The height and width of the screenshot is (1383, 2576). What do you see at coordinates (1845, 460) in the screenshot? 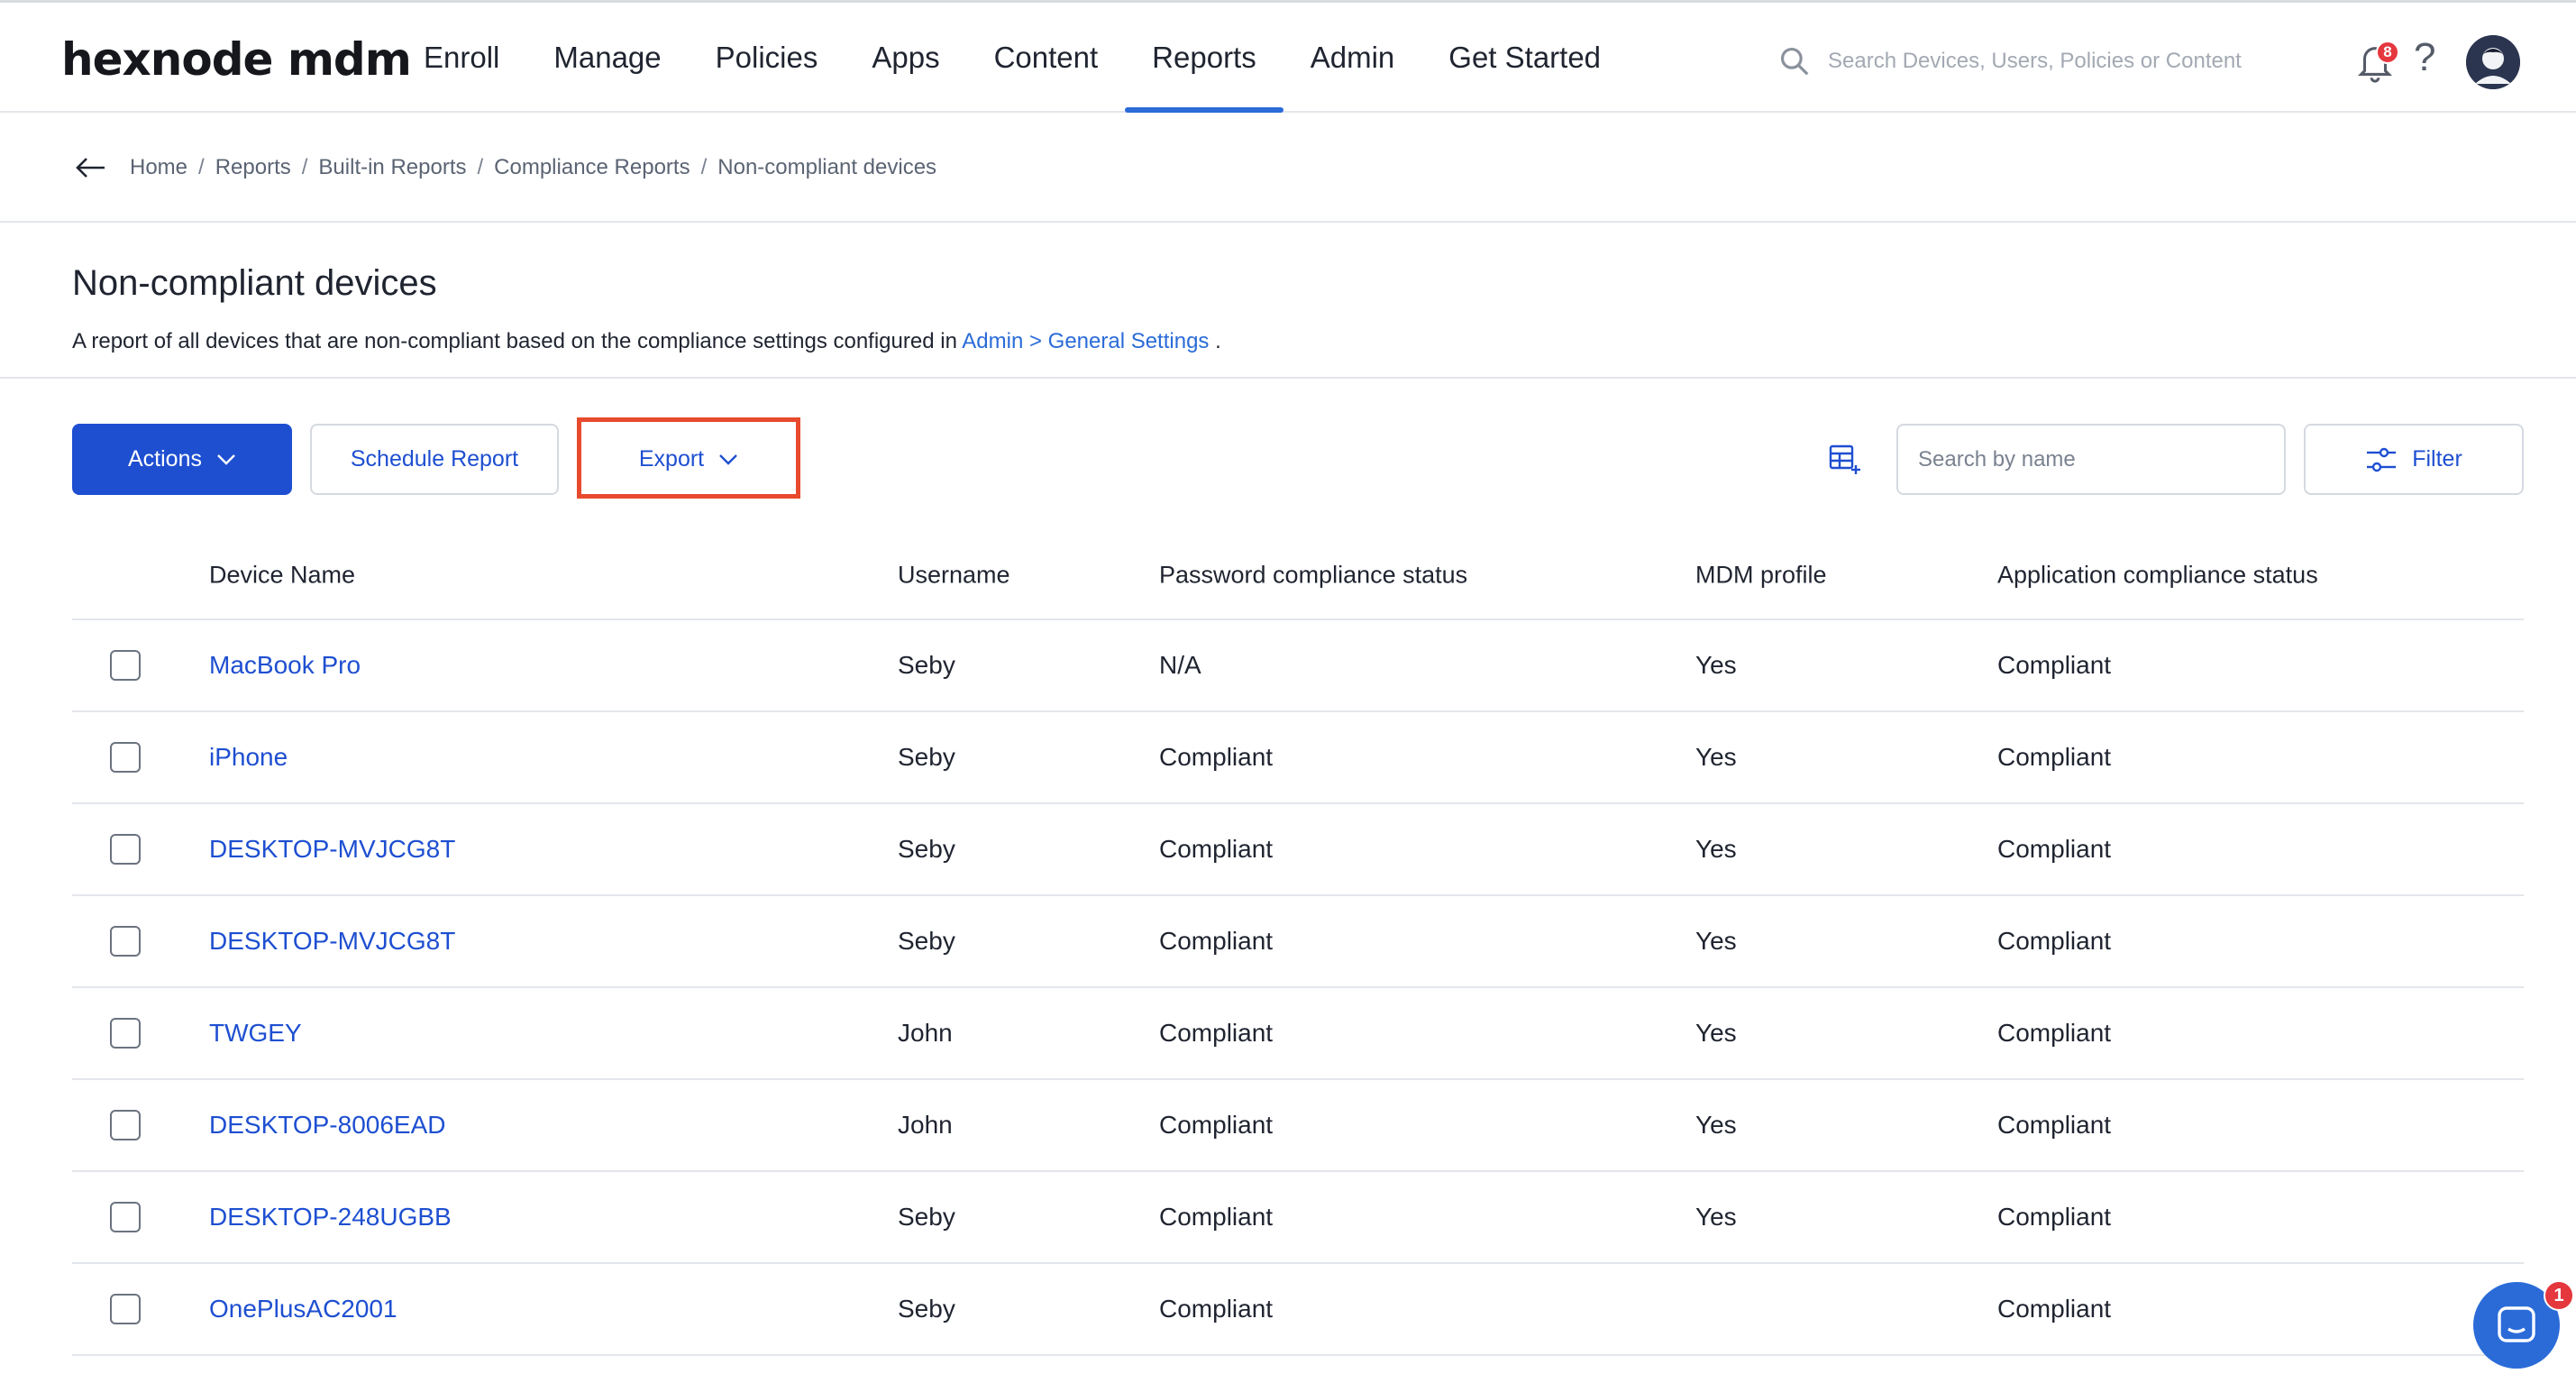
I see `table-columns-icon` at bounding box center [1845, 460].